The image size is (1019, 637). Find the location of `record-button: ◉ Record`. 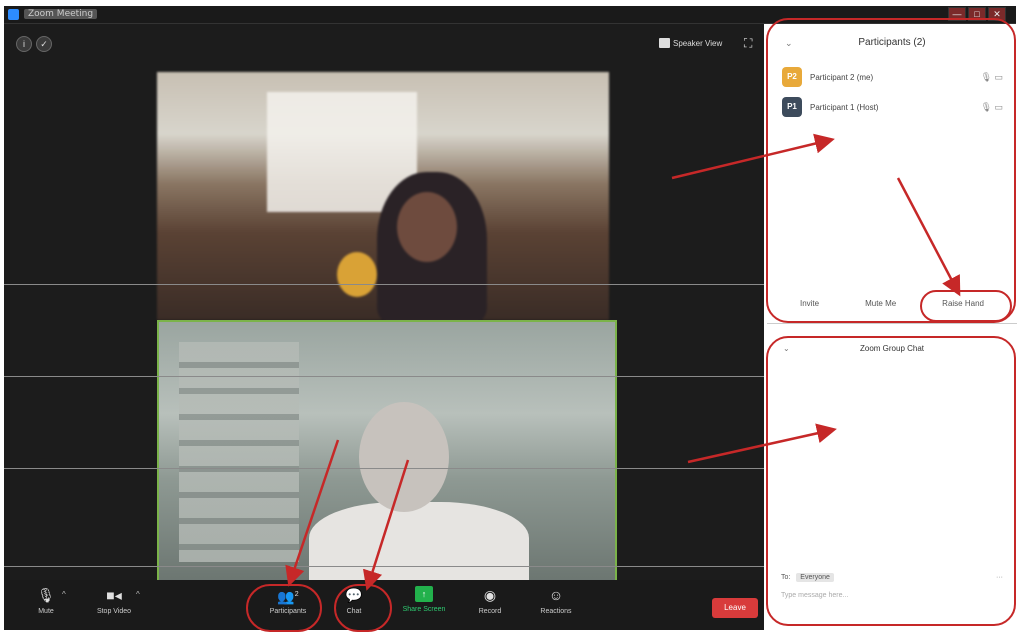

record-button: ◉ Record is located at coordinates (490, 600).